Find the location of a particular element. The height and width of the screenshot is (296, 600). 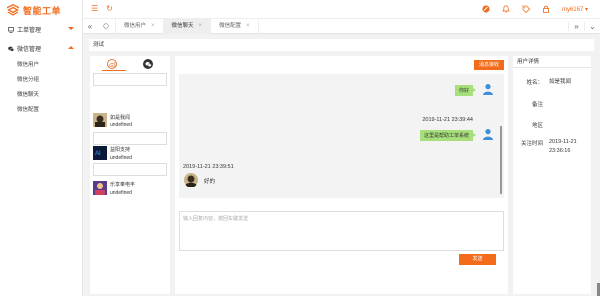

caret-down-icon: ▾ is located at coordinates (586, 9).